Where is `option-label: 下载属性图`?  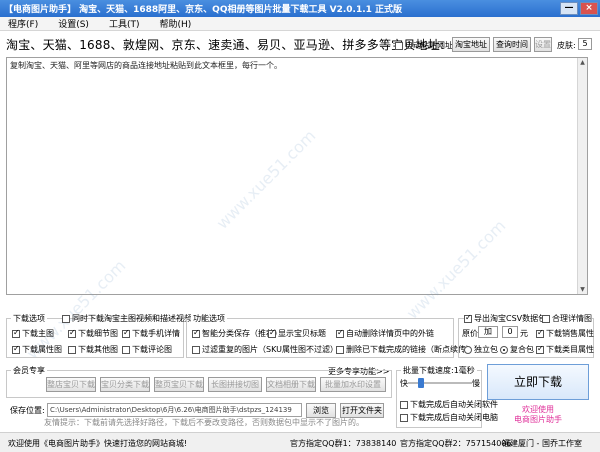
option-label: 下载属性图 is located at coordinates (42, 349).